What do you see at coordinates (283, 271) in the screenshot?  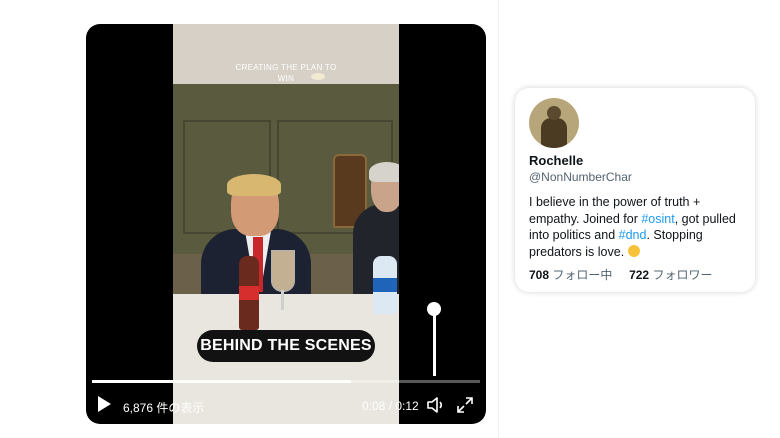 I see `wine-glass` at bounding box center [283, 271].